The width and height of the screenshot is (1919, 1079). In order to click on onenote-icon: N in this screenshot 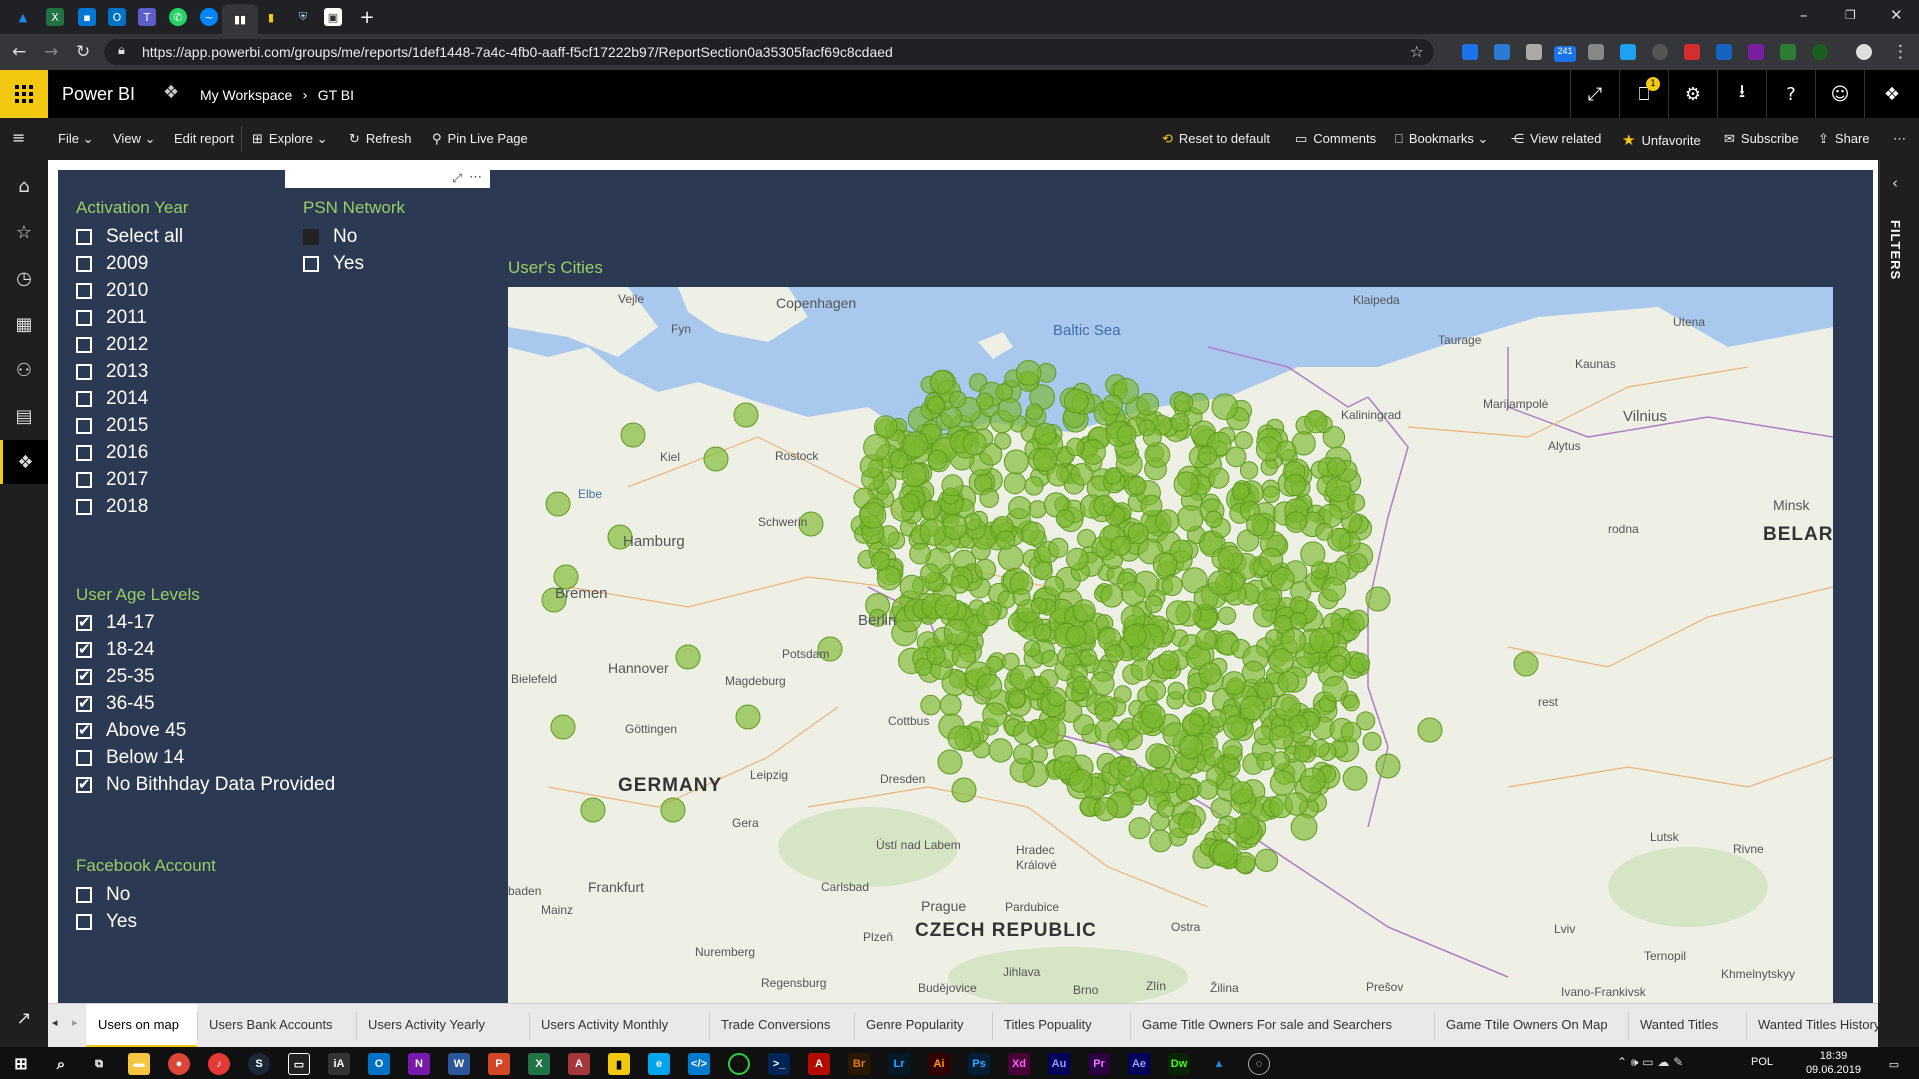, I will do `click(419, 1064)`.